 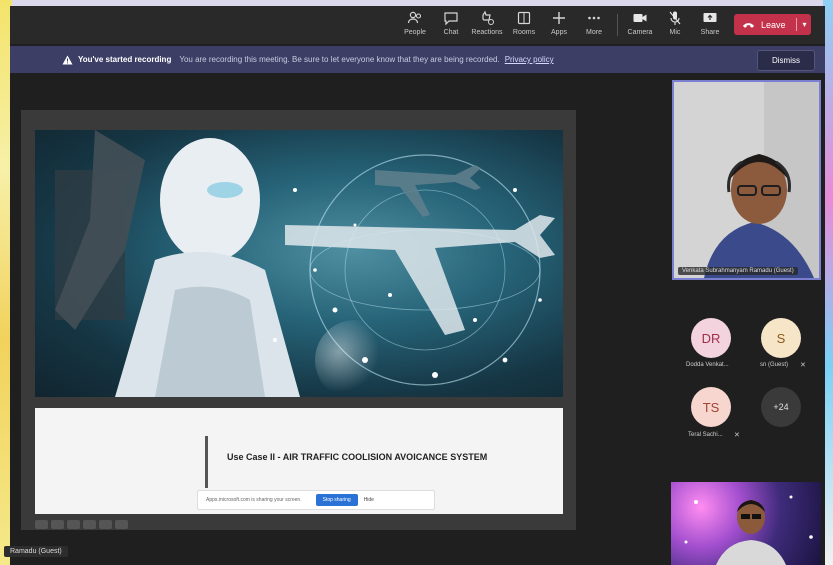 I want to click on participant-video-self, so click(x=746, y=523).